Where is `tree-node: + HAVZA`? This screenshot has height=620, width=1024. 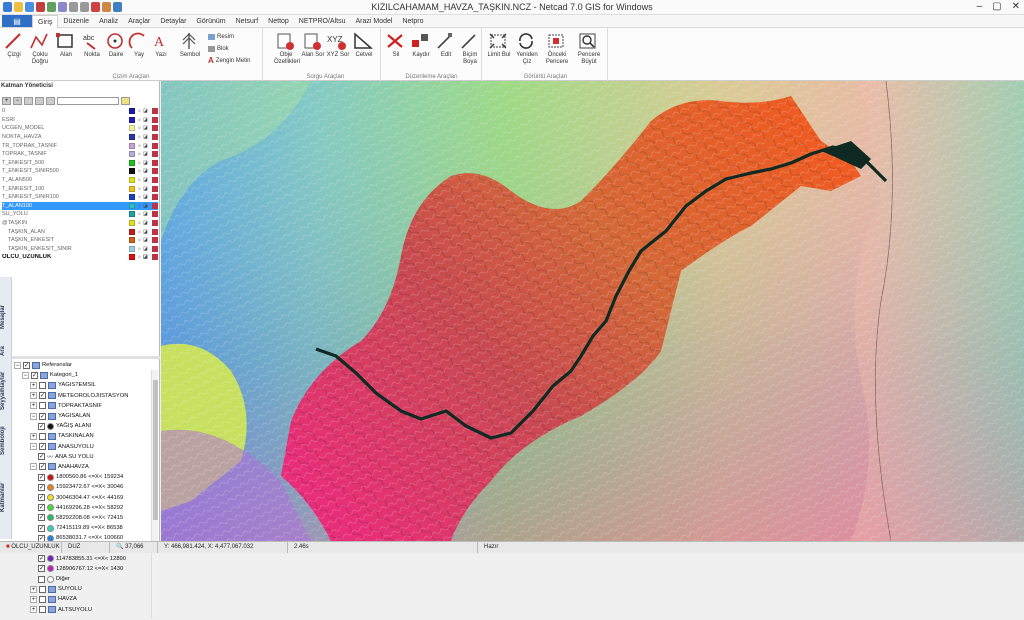
tree-node: + HAVZA is located at coordinates (82, 599).